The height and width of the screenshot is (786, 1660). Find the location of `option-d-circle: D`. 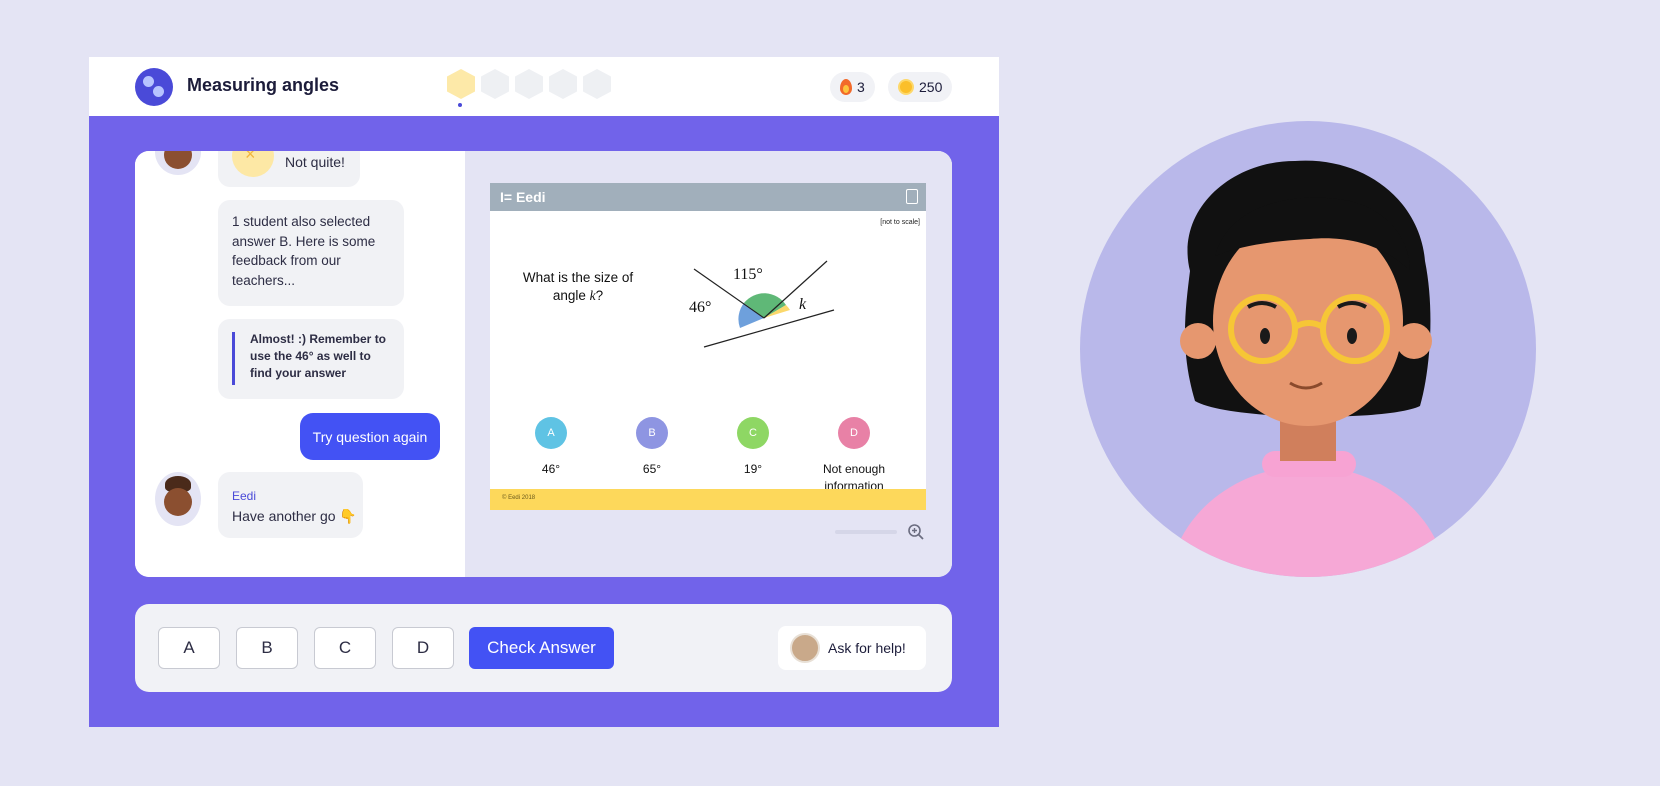

option-d-circle: D is located at coordinates (854, 433).